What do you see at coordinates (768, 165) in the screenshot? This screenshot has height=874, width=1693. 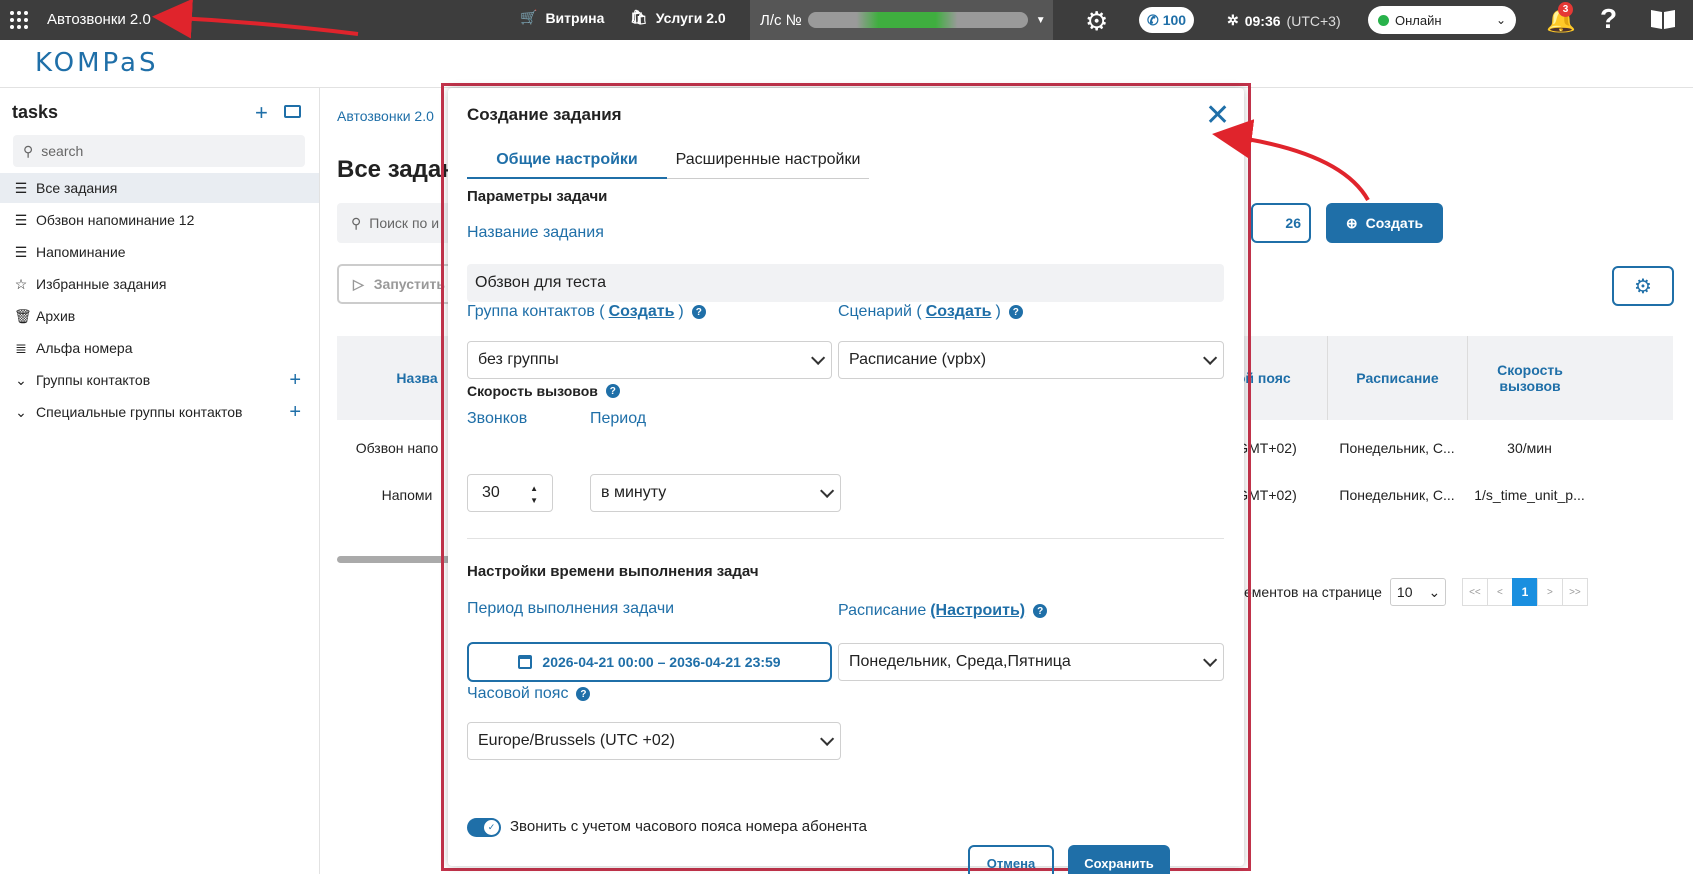 I see `tab-advanced-settings: Расширенные настройки` at bounding box center [768, 165].